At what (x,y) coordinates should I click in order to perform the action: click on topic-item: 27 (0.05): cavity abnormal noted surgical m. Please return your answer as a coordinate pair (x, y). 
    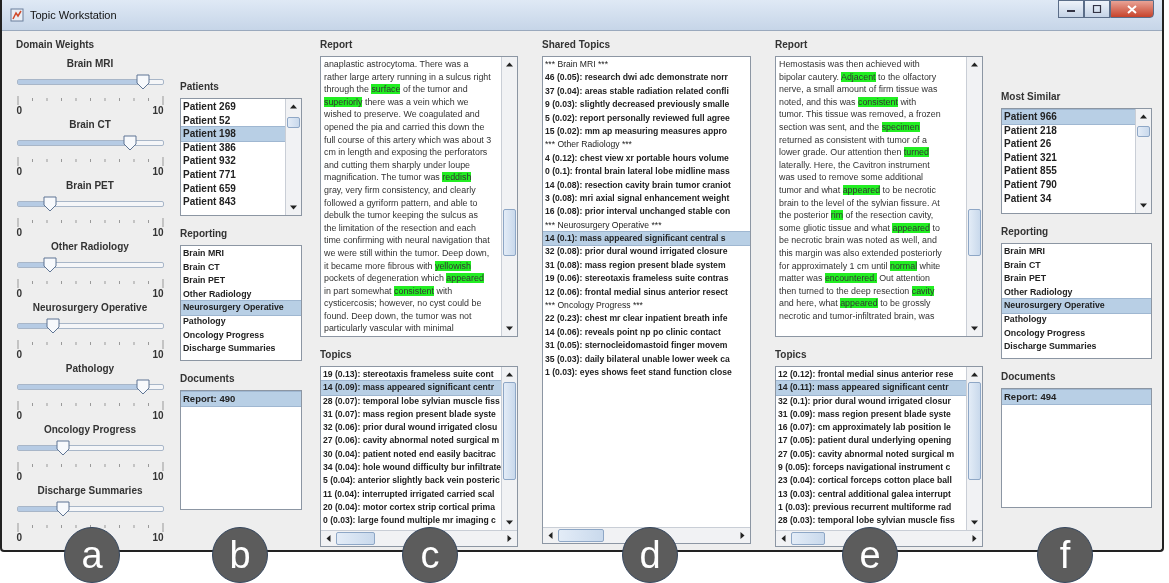
    Looking at the image, I should click on (871, 454).